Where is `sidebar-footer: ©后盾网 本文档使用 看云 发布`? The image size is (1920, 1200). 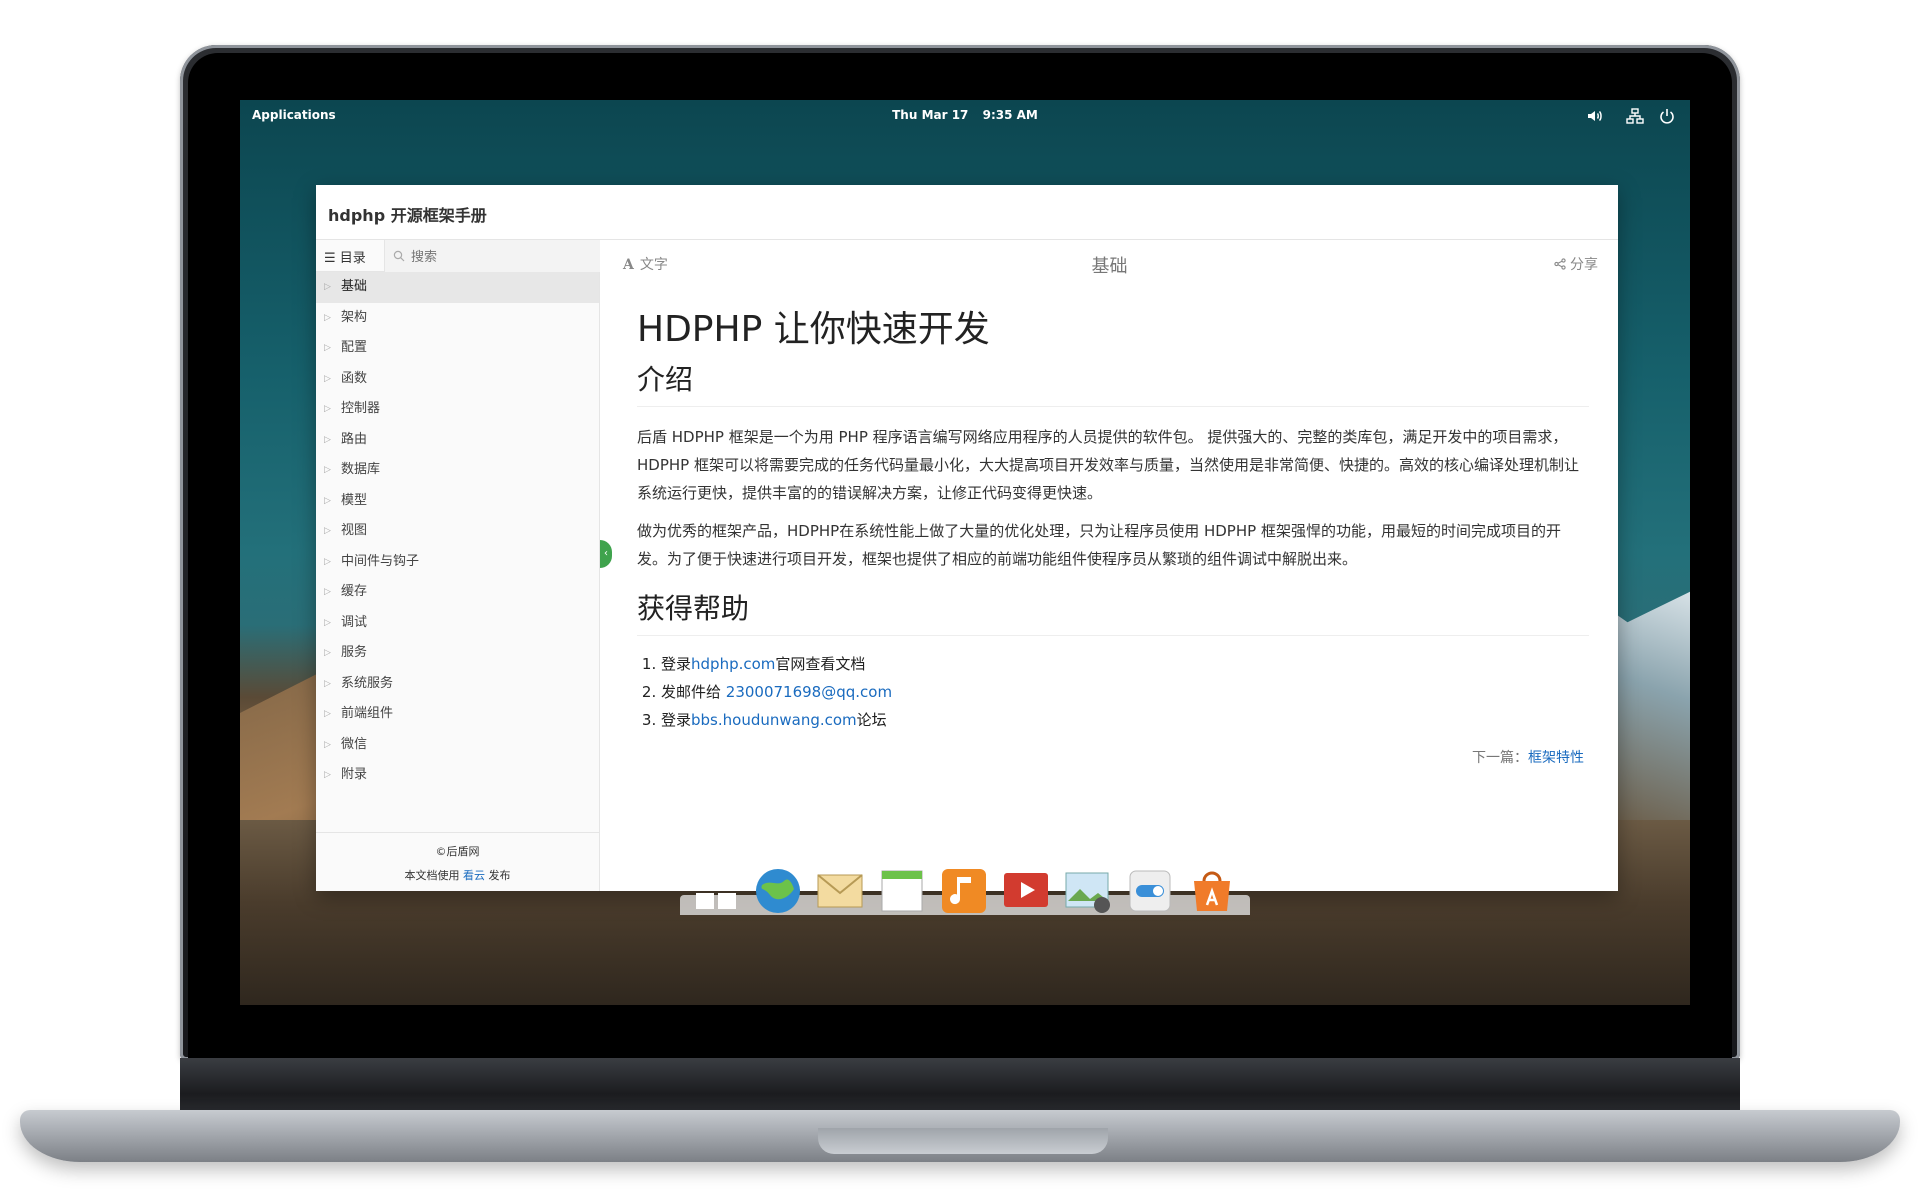 sidebar-footer: ©后盾网 本文档使用 看云 发布 is located at coordinates (457, 861).